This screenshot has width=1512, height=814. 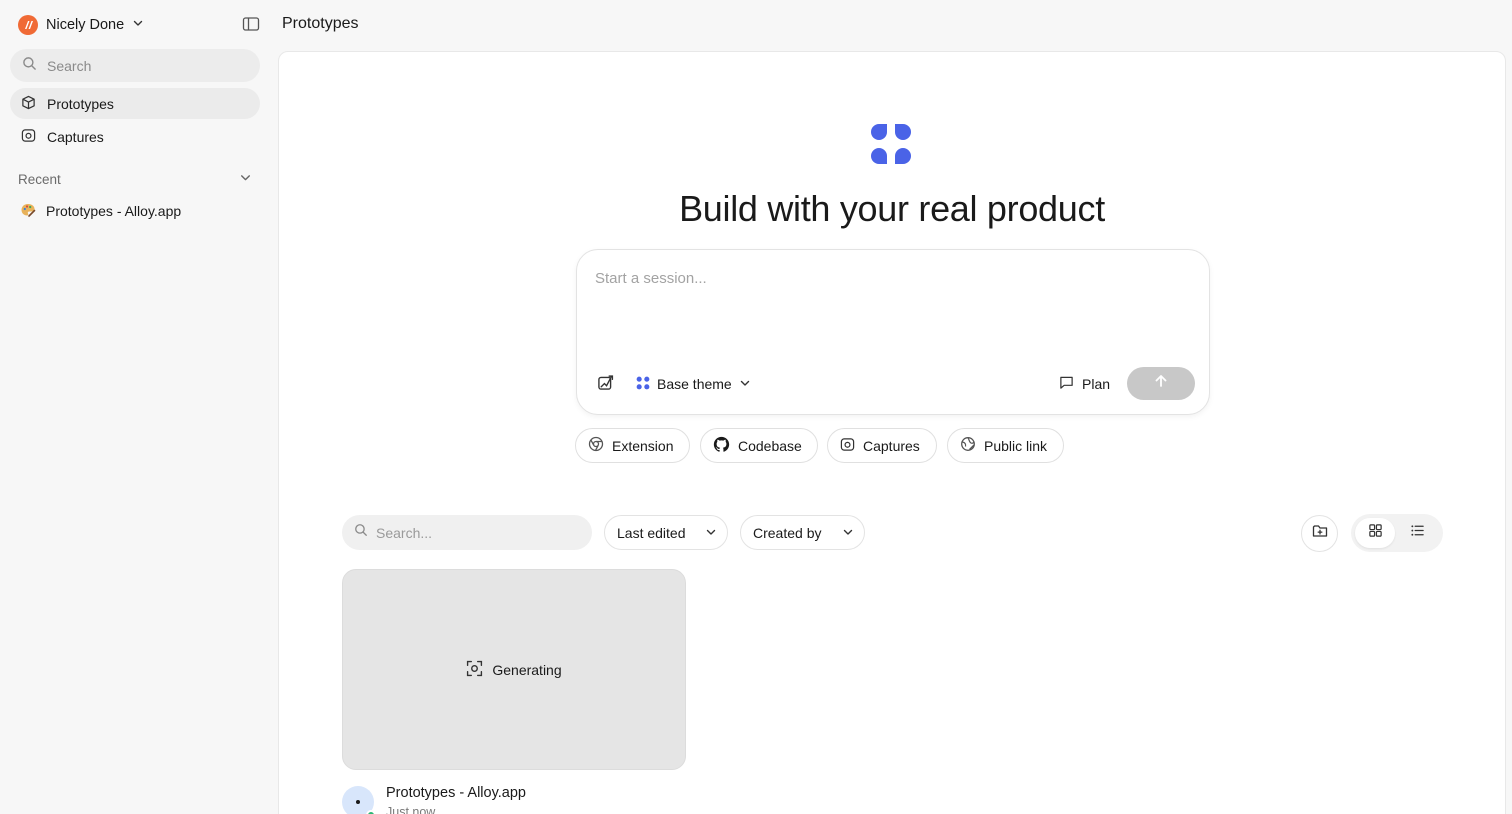 I want to click on sidebar-search, so click(x=135, y=65).